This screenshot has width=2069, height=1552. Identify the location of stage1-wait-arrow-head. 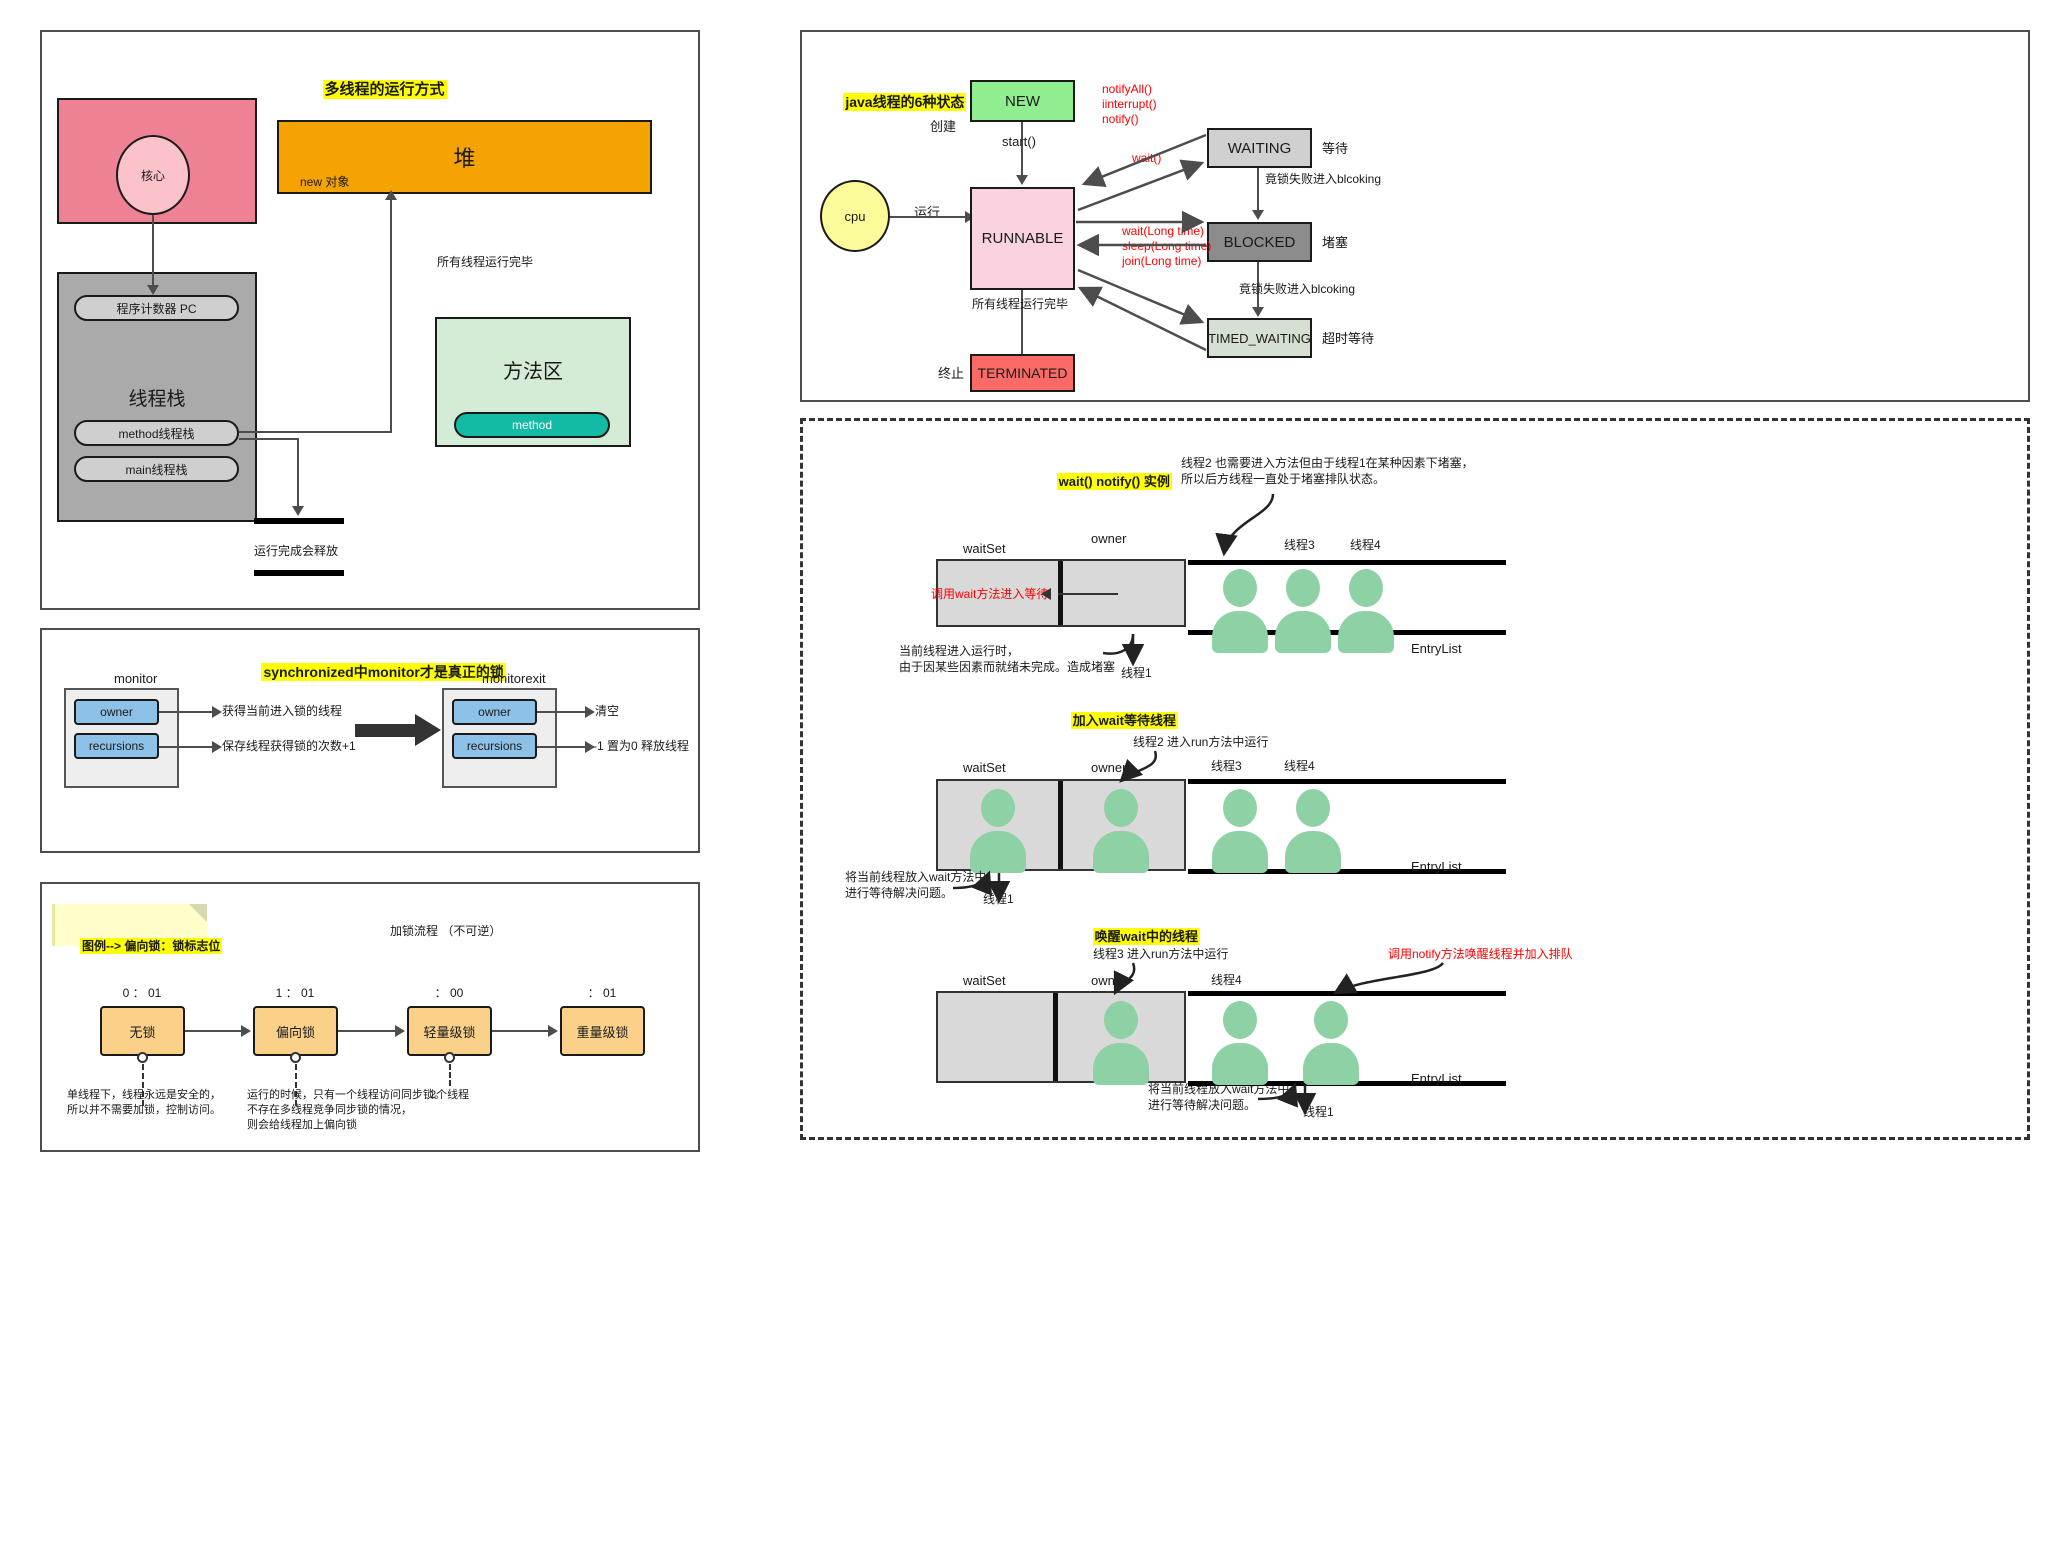
(1046, 594).